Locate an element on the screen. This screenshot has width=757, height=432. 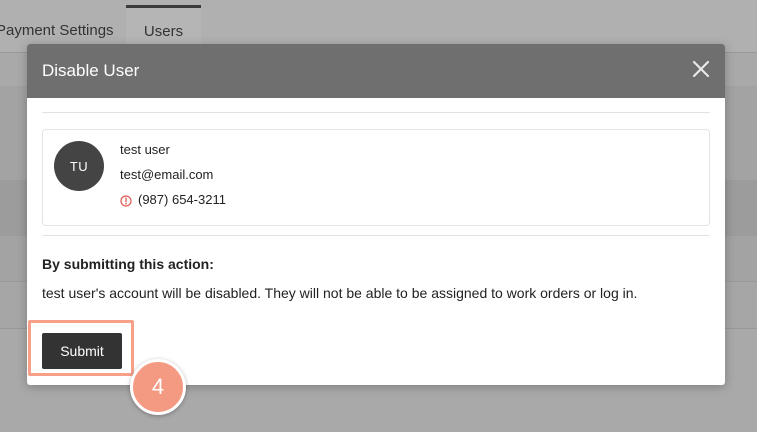
user-name: test user is located at coordinates (145, 149).